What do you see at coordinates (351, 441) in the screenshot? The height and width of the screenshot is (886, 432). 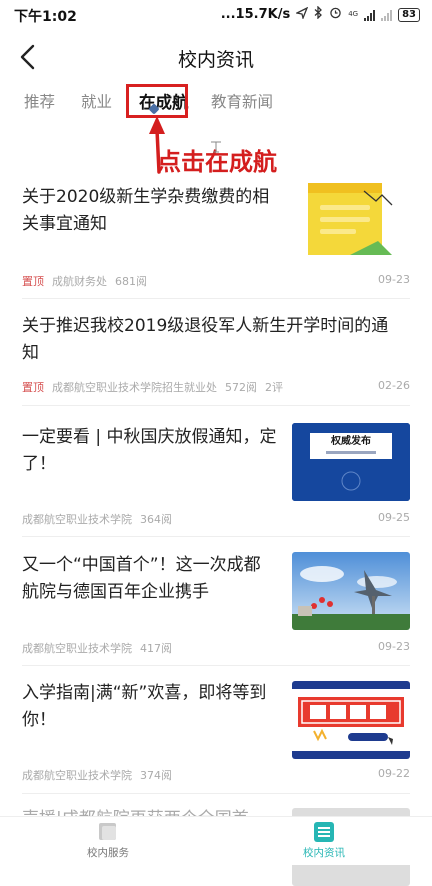 I see `thumb-title: 权威发布` at bounding box center [351, 441].